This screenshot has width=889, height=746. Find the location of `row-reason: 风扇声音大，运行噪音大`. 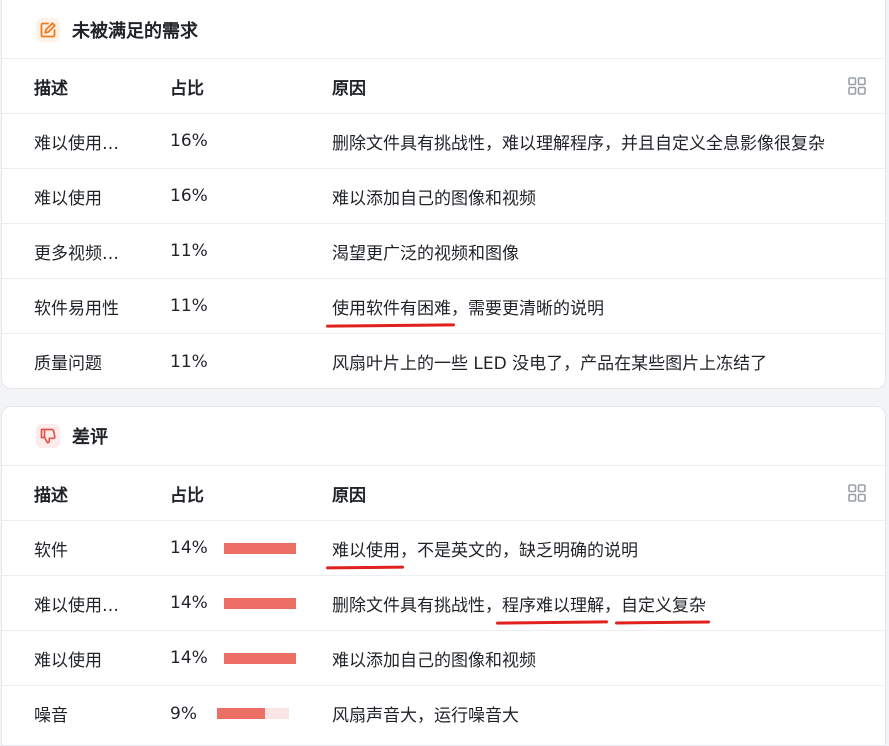

row-reason: 风扇声音大，运行噪音大 is located at coordinates (425, 716).